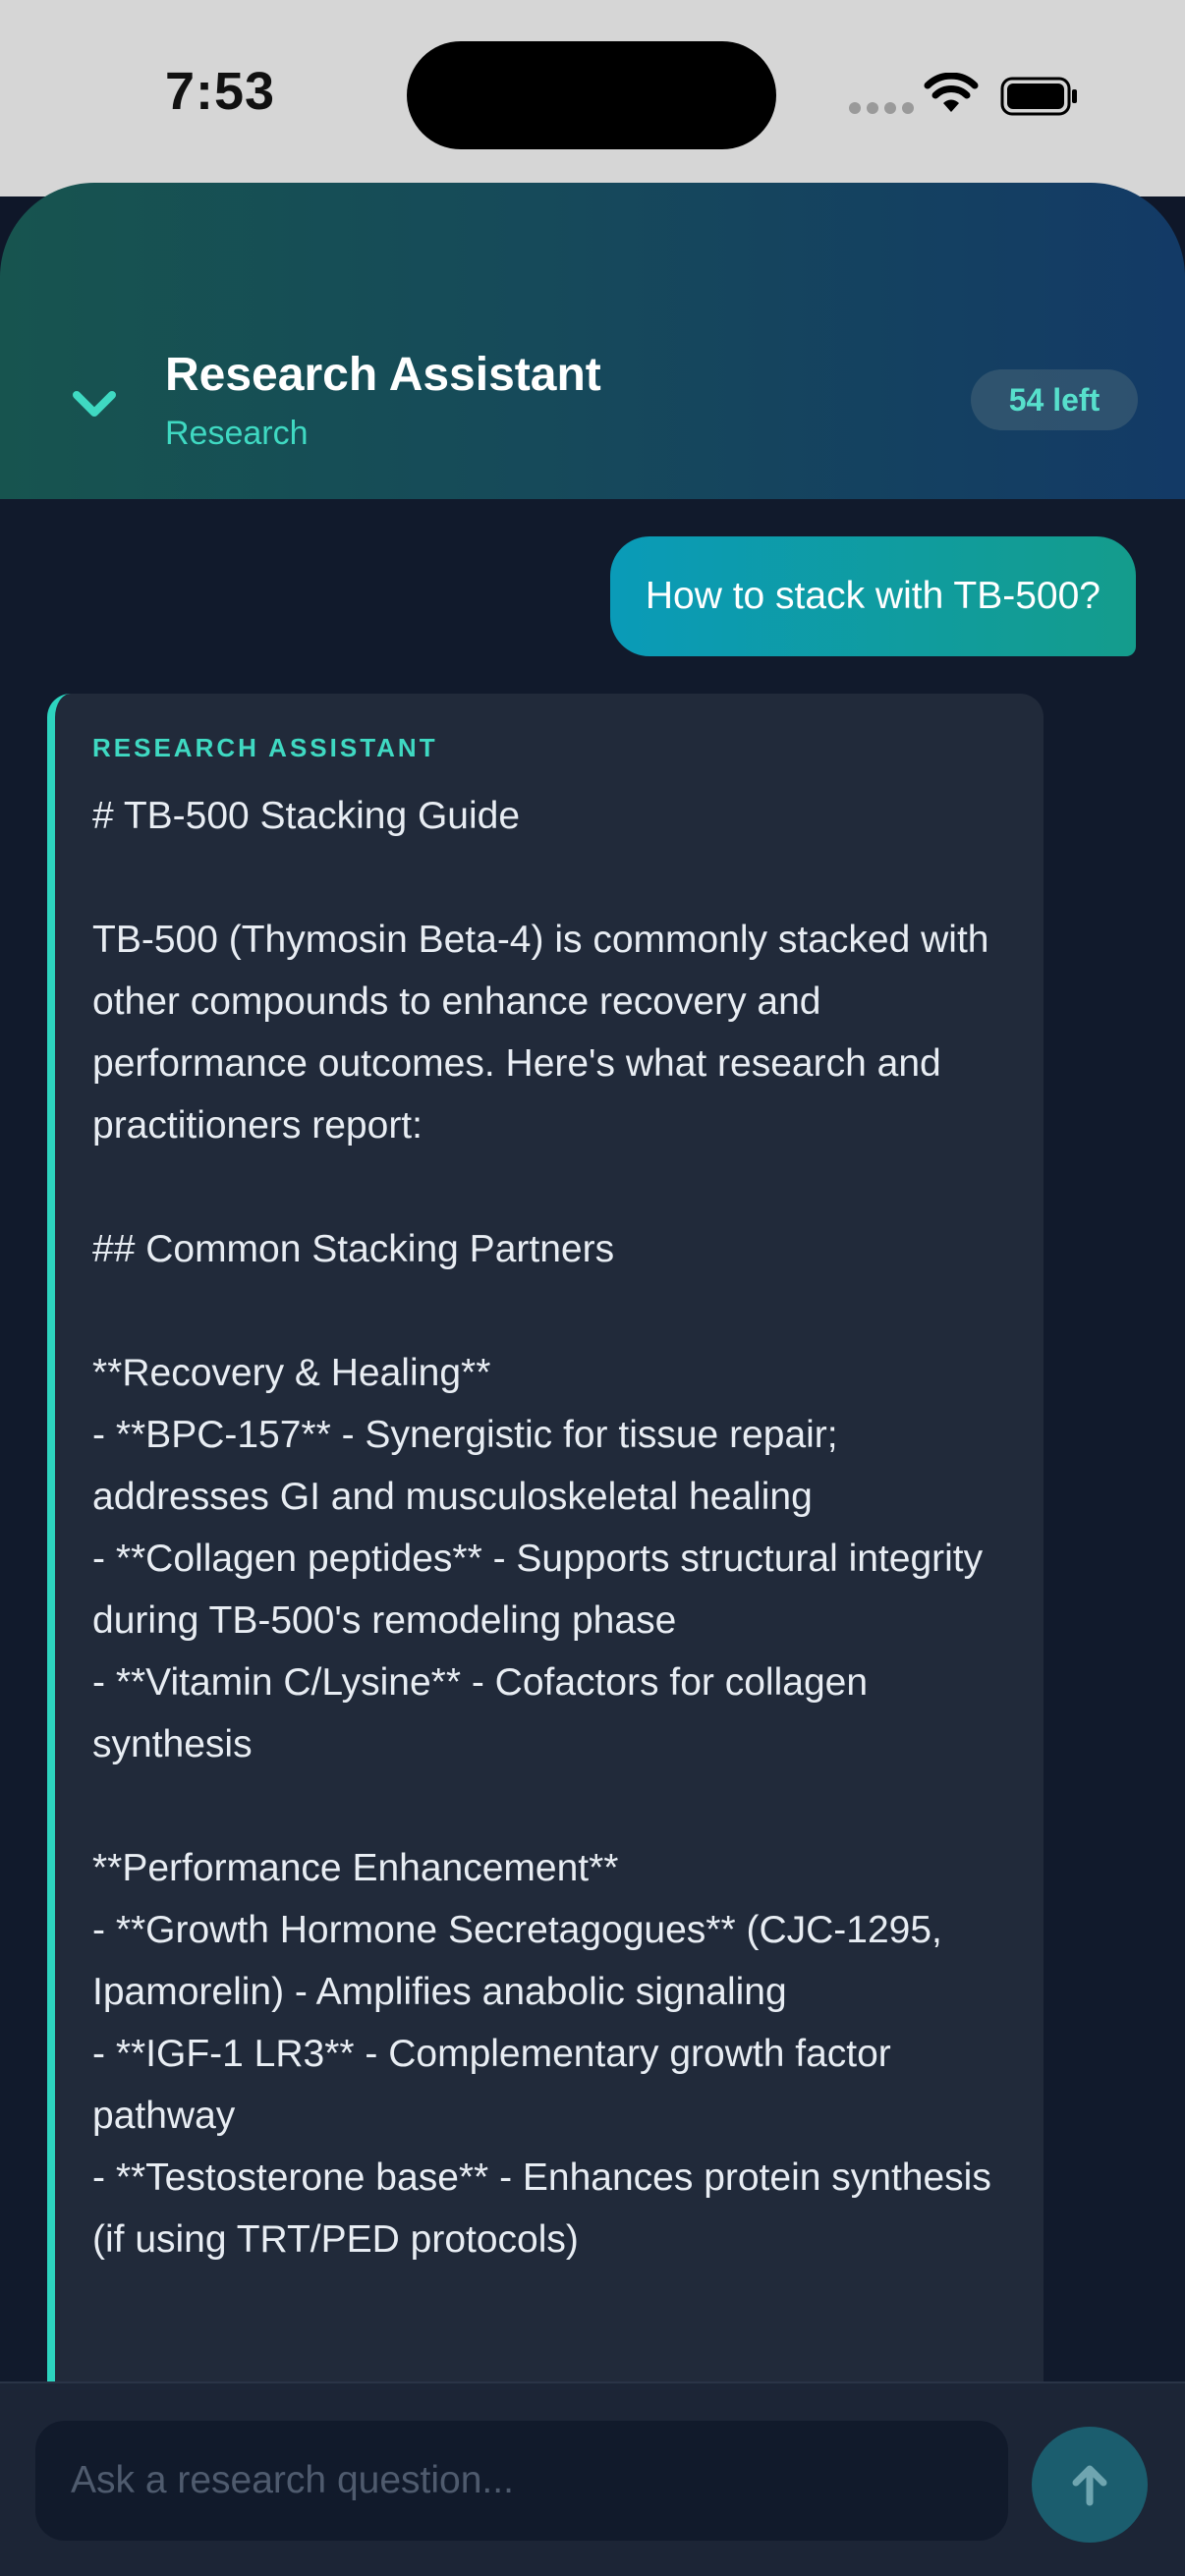 The image size is (1185, 2576). I want to click on send-button, so click(1090, 2485).